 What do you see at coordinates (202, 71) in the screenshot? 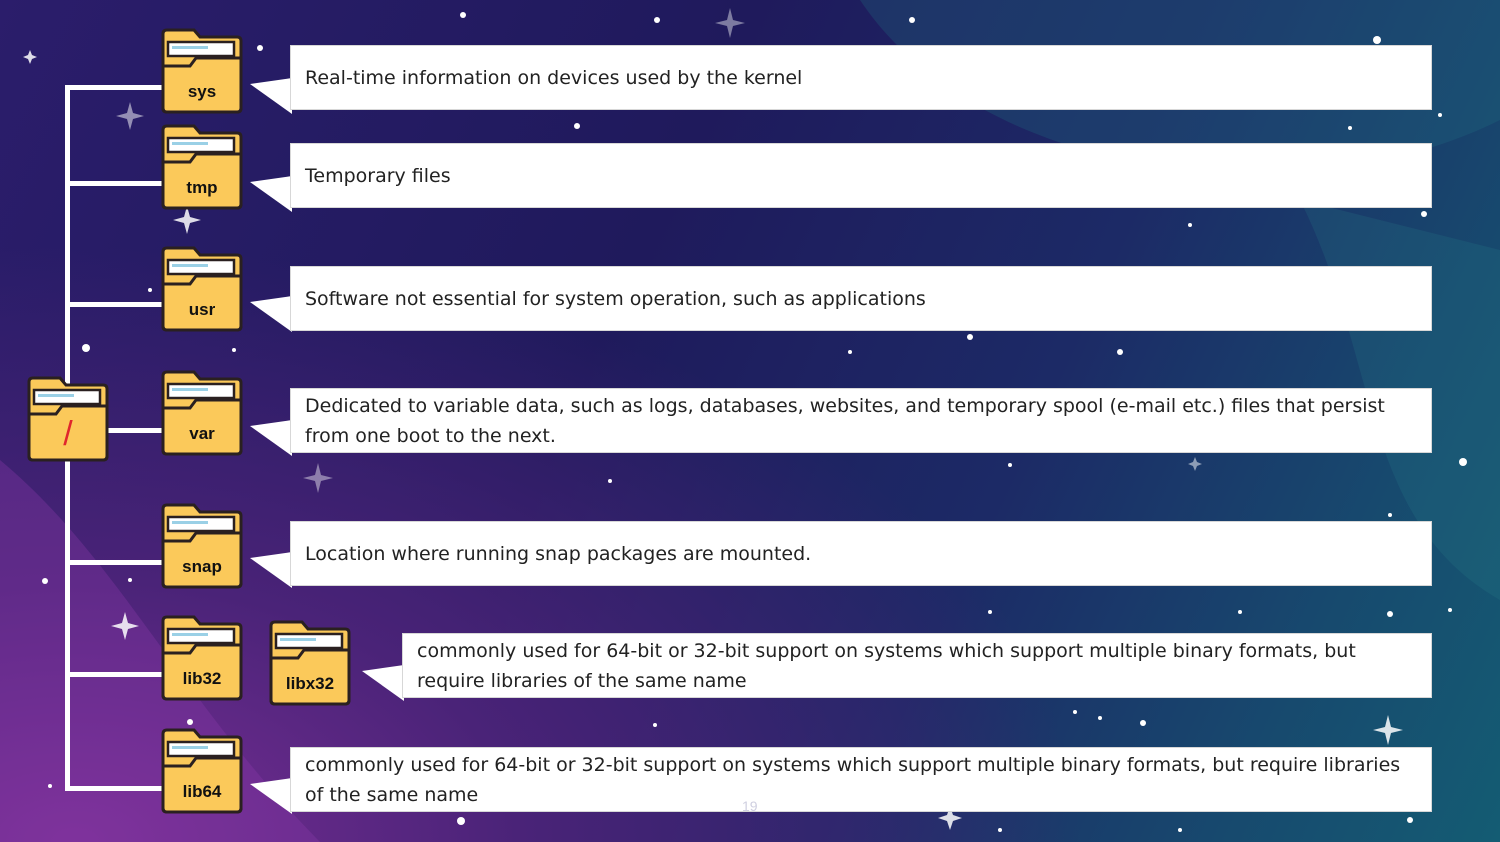
I see `folder-sys-icon: sys` at bounding box center [202, 71].